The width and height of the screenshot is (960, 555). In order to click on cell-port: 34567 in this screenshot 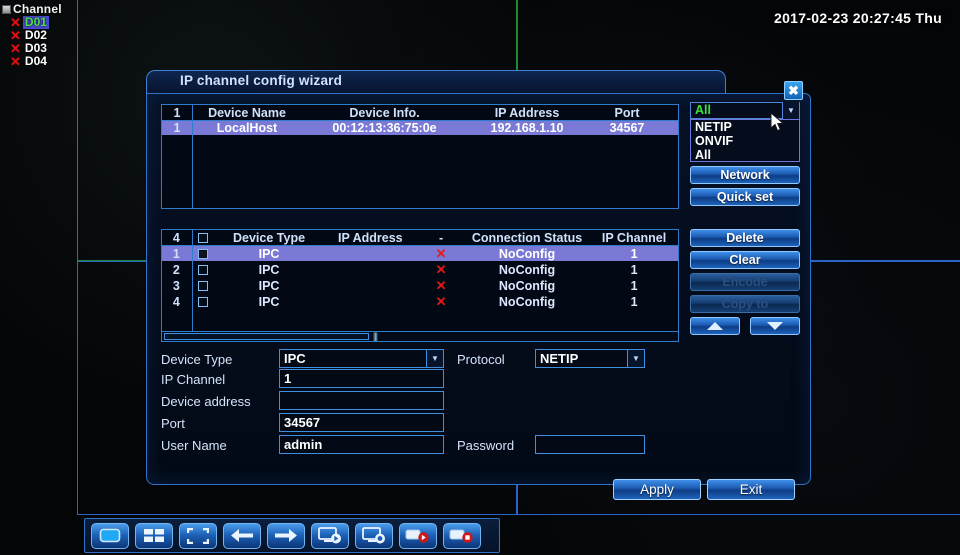, I will do `click(627, 127)`.